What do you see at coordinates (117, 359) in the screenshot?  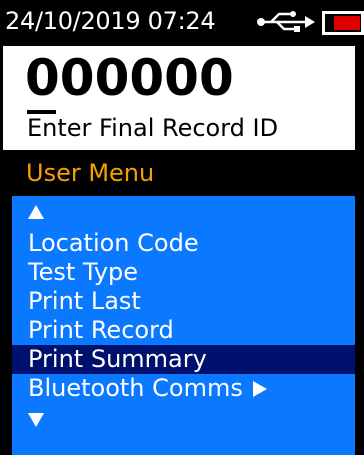 I see `menu-item-label: Print Summary` at bounding box center [117, 359].